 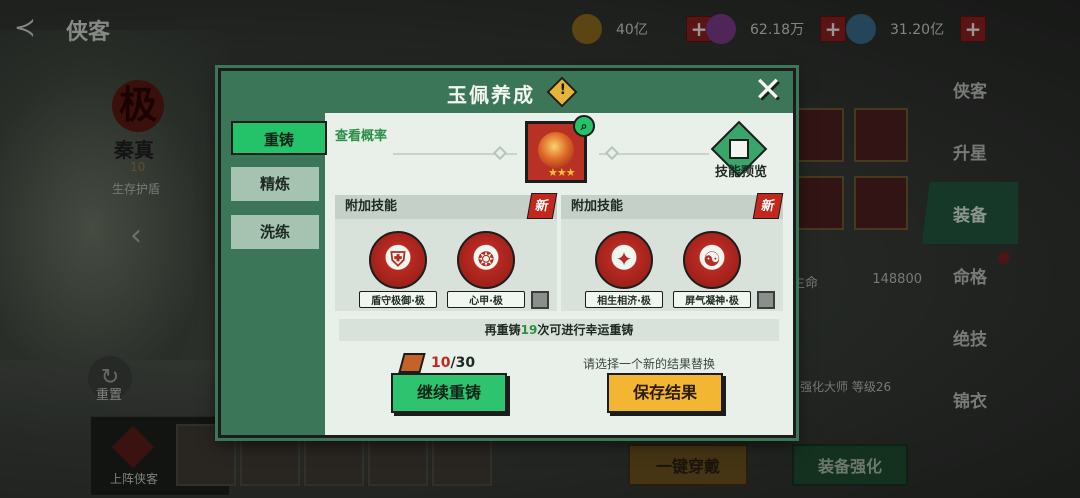 I want to click on recast-stone-icon, so click(x=412, y=363).